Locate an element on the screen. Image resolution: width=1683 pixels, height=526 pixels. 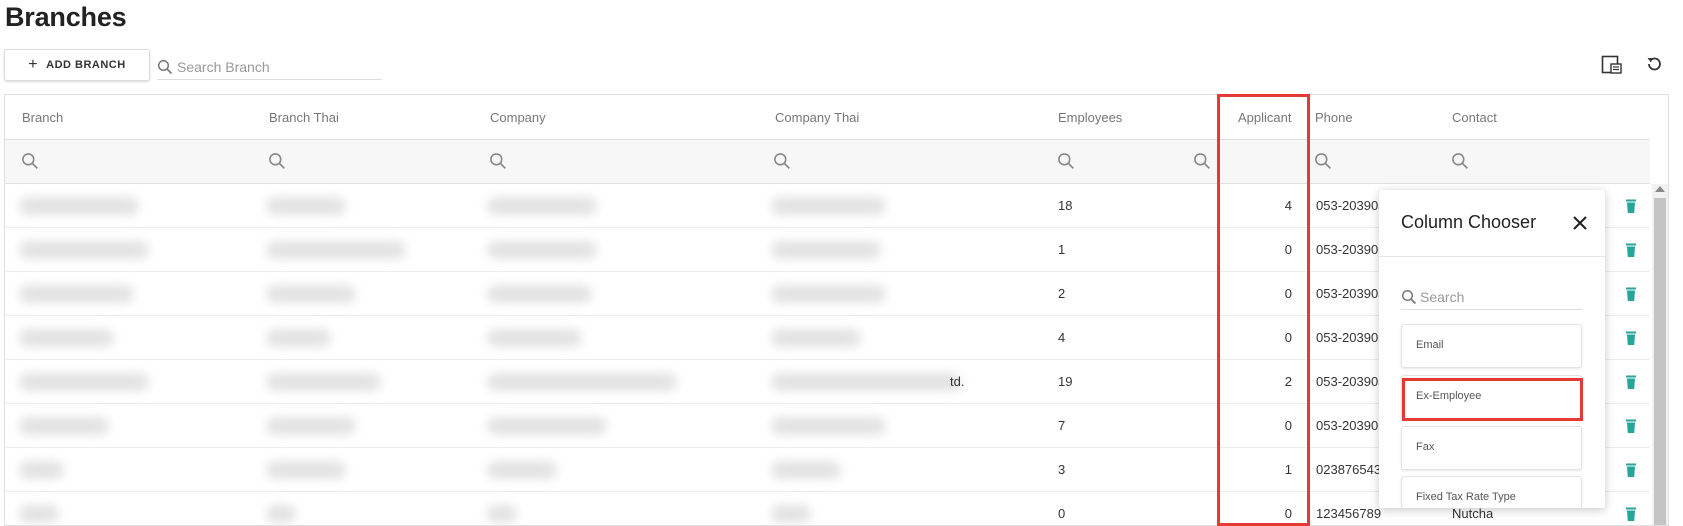
add-branch-label: ADD BRANCH is located at coordinates (86, 65).